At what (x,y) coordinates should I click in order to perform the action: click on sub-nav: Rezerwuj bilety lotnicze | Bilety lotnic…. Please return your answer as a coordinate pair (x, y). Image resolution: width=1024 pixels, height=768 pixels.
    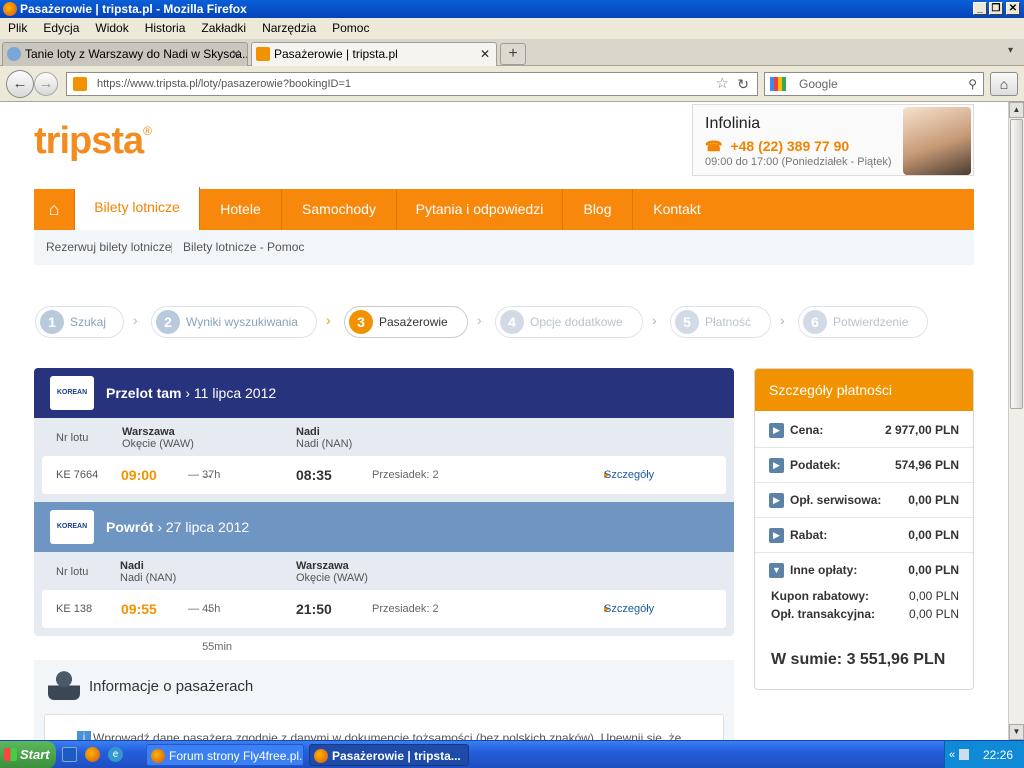
    Looking at the image, I should click on (504, 247).